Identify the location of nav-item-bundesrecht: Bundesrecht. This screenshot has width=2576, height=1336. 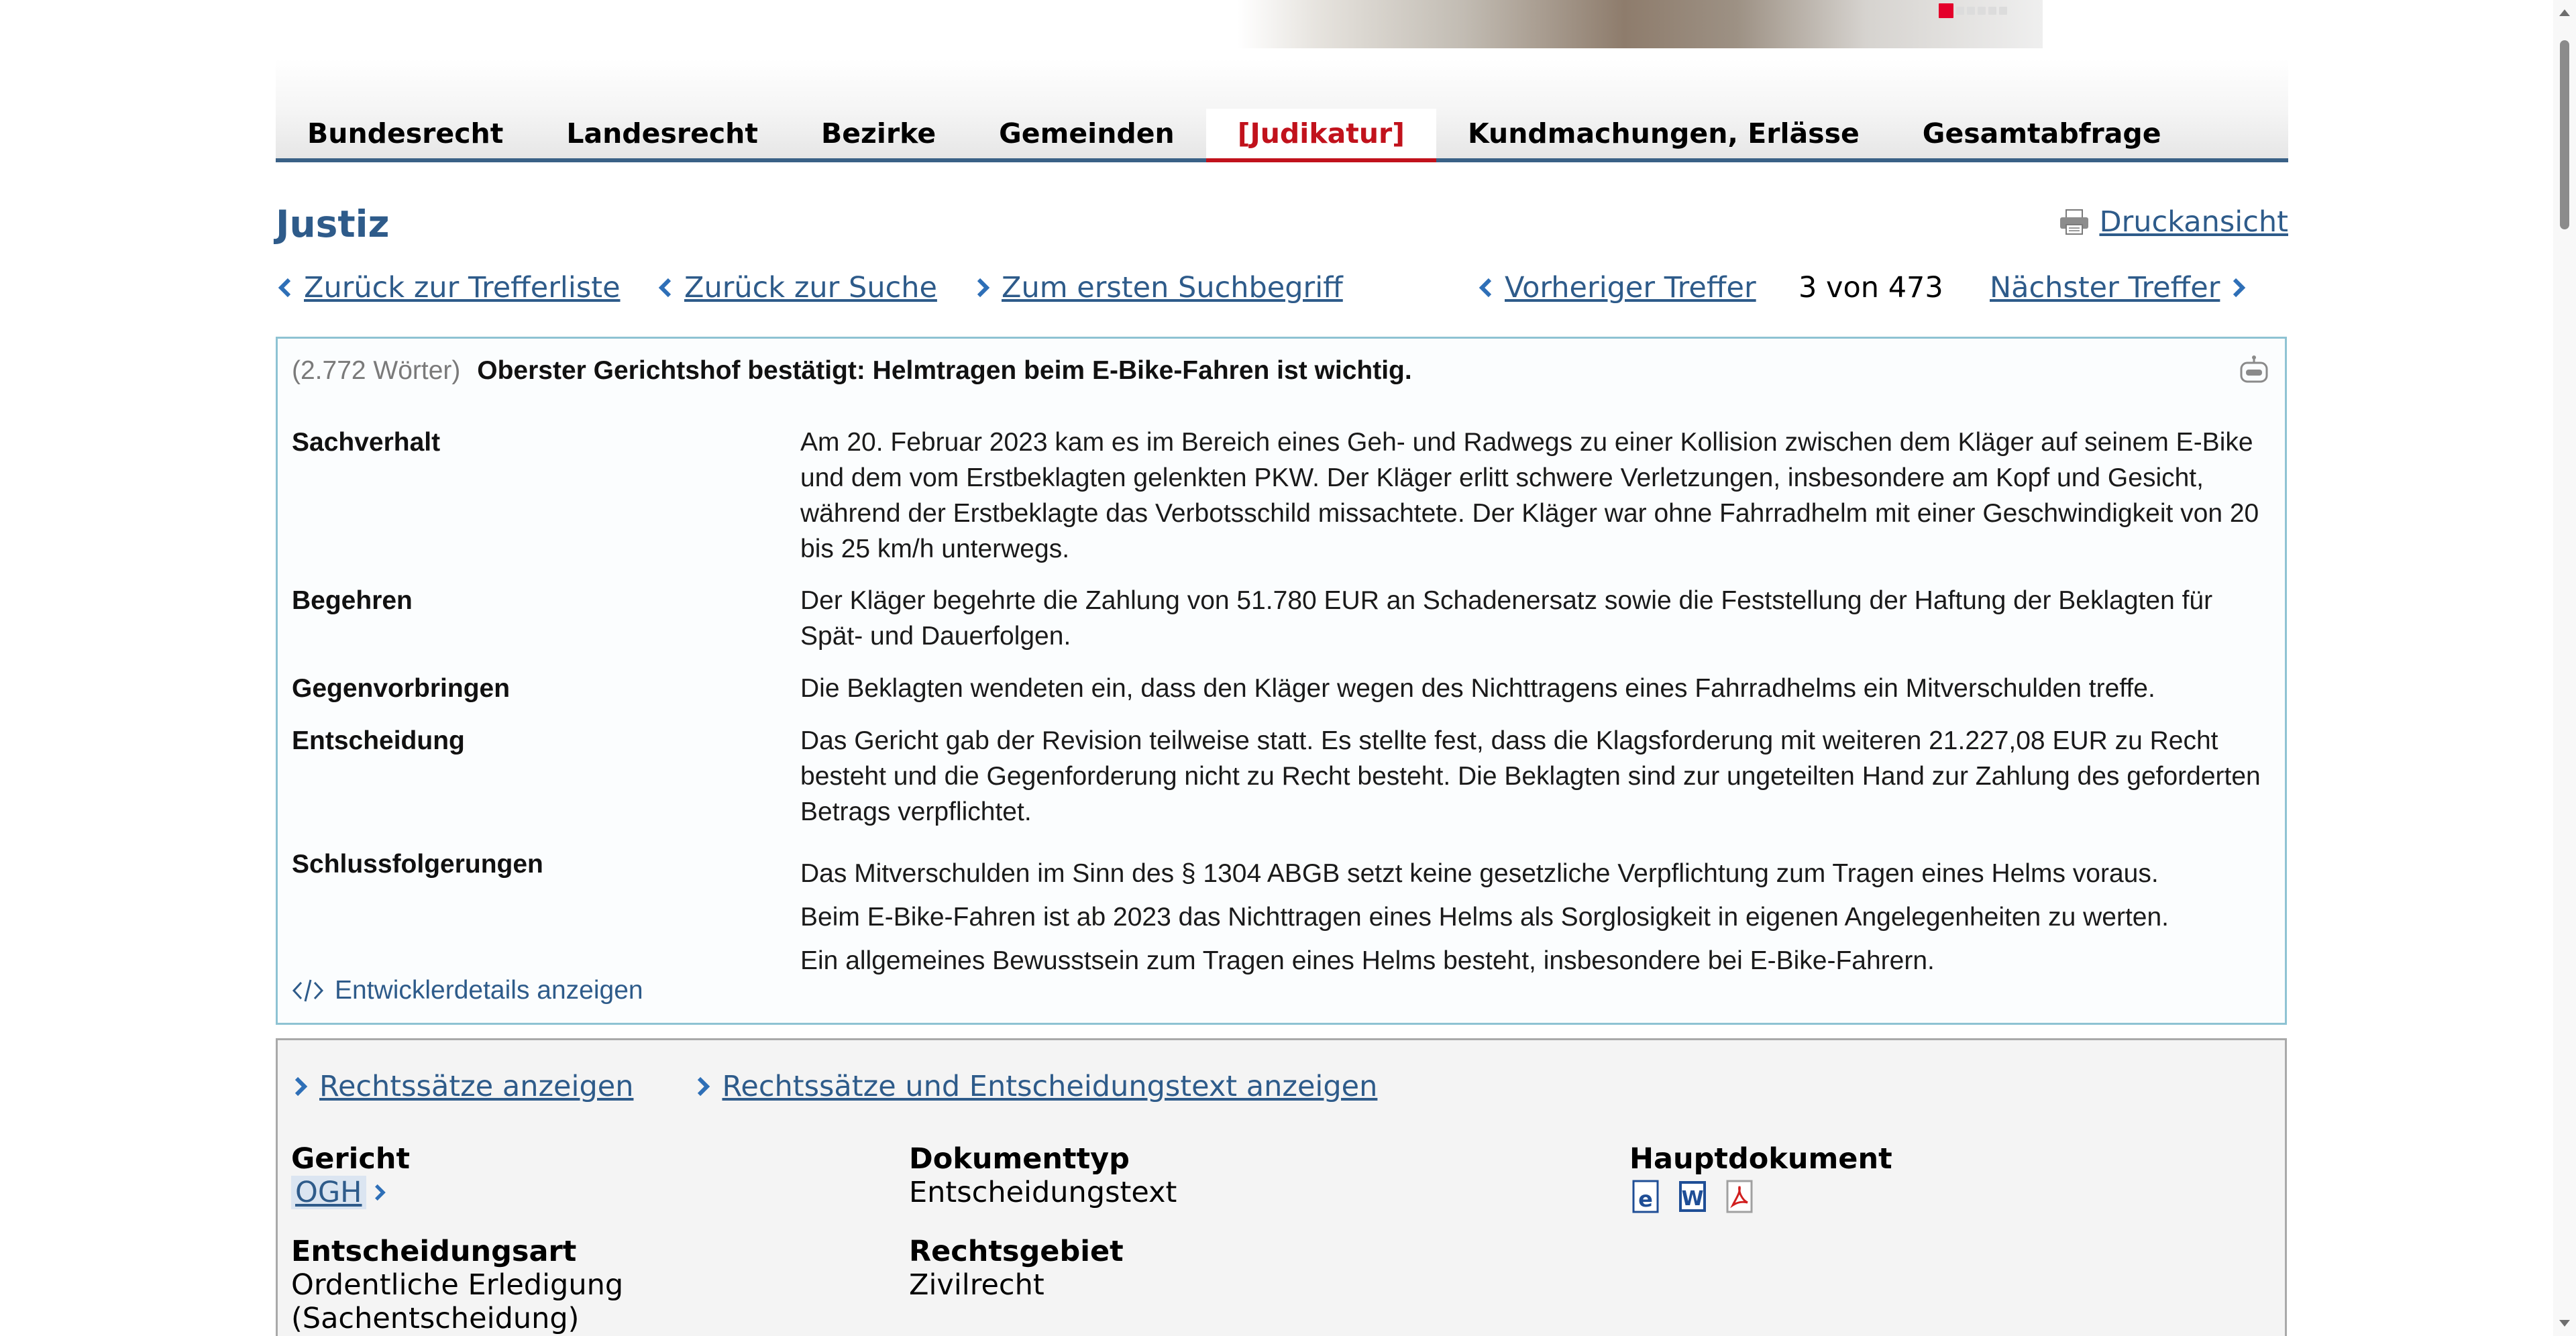
(405, 133).